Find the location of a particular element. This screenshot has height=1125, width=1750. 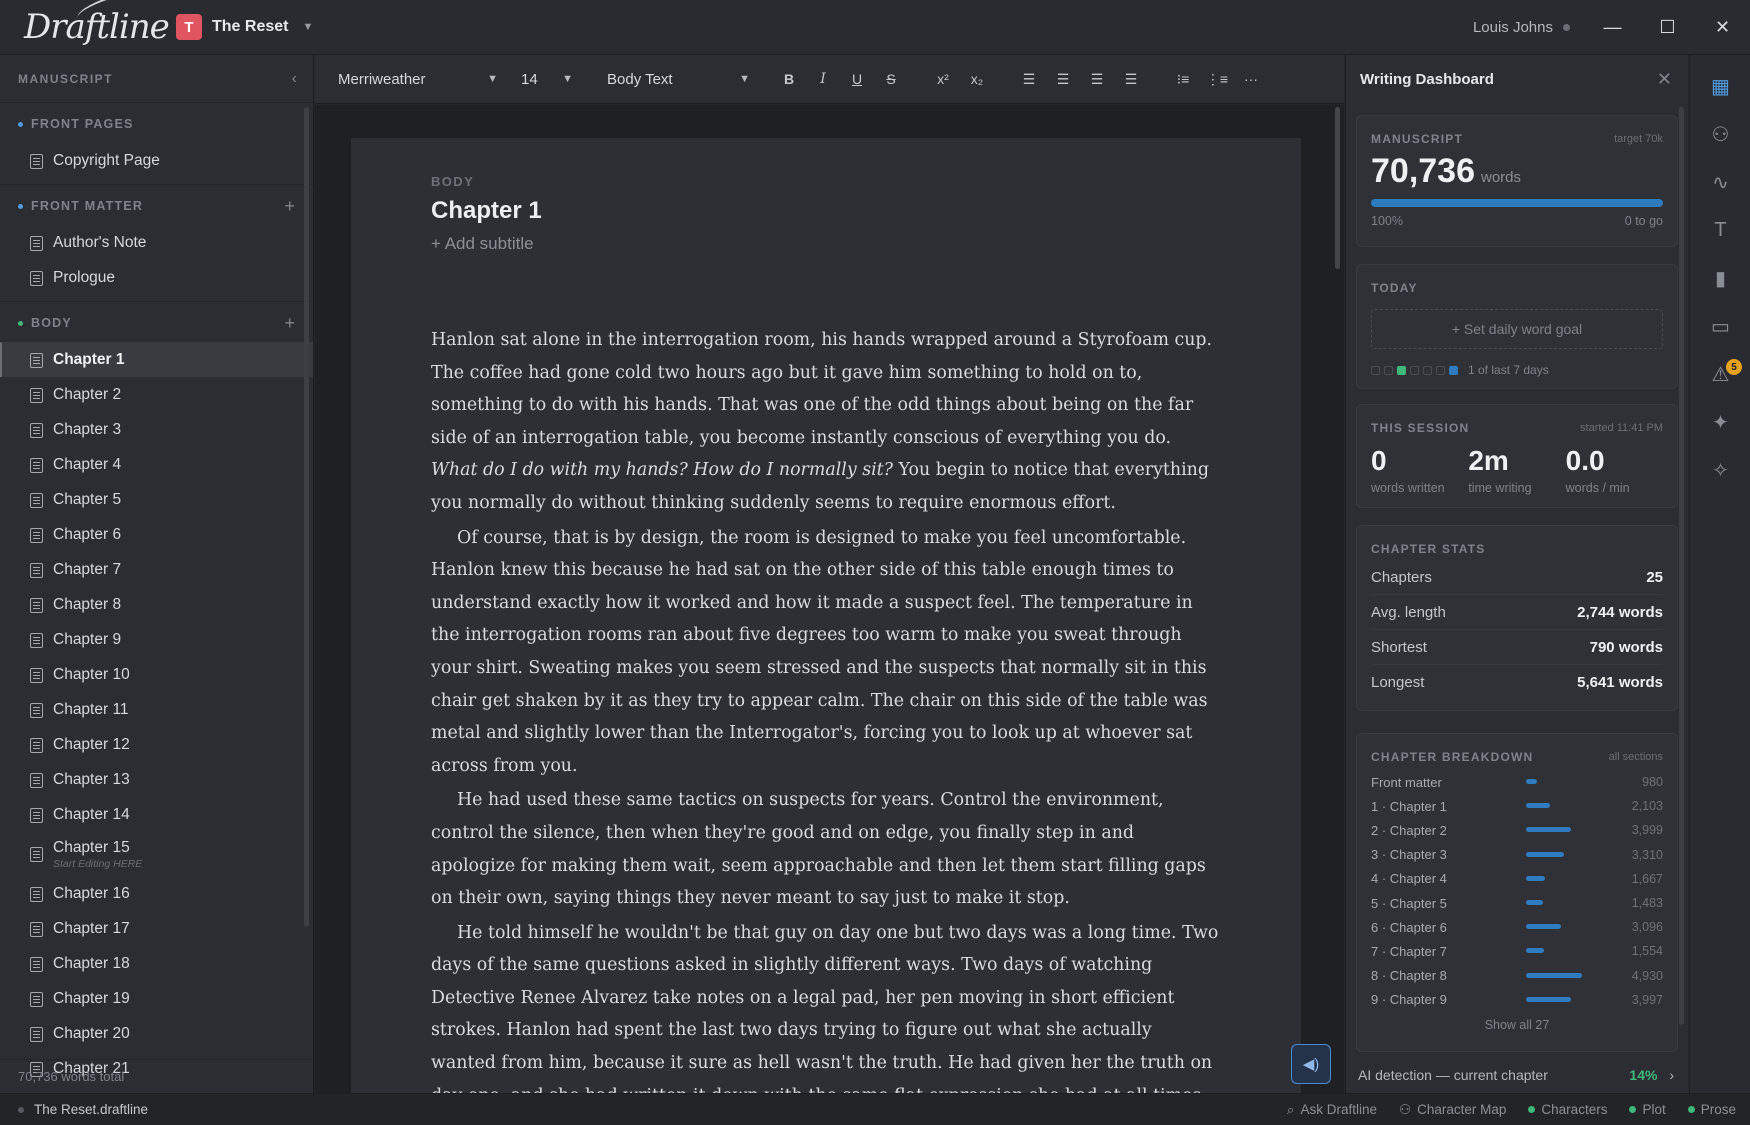

align-justify-icon: ☰ is located at coordinates (1131, 79).